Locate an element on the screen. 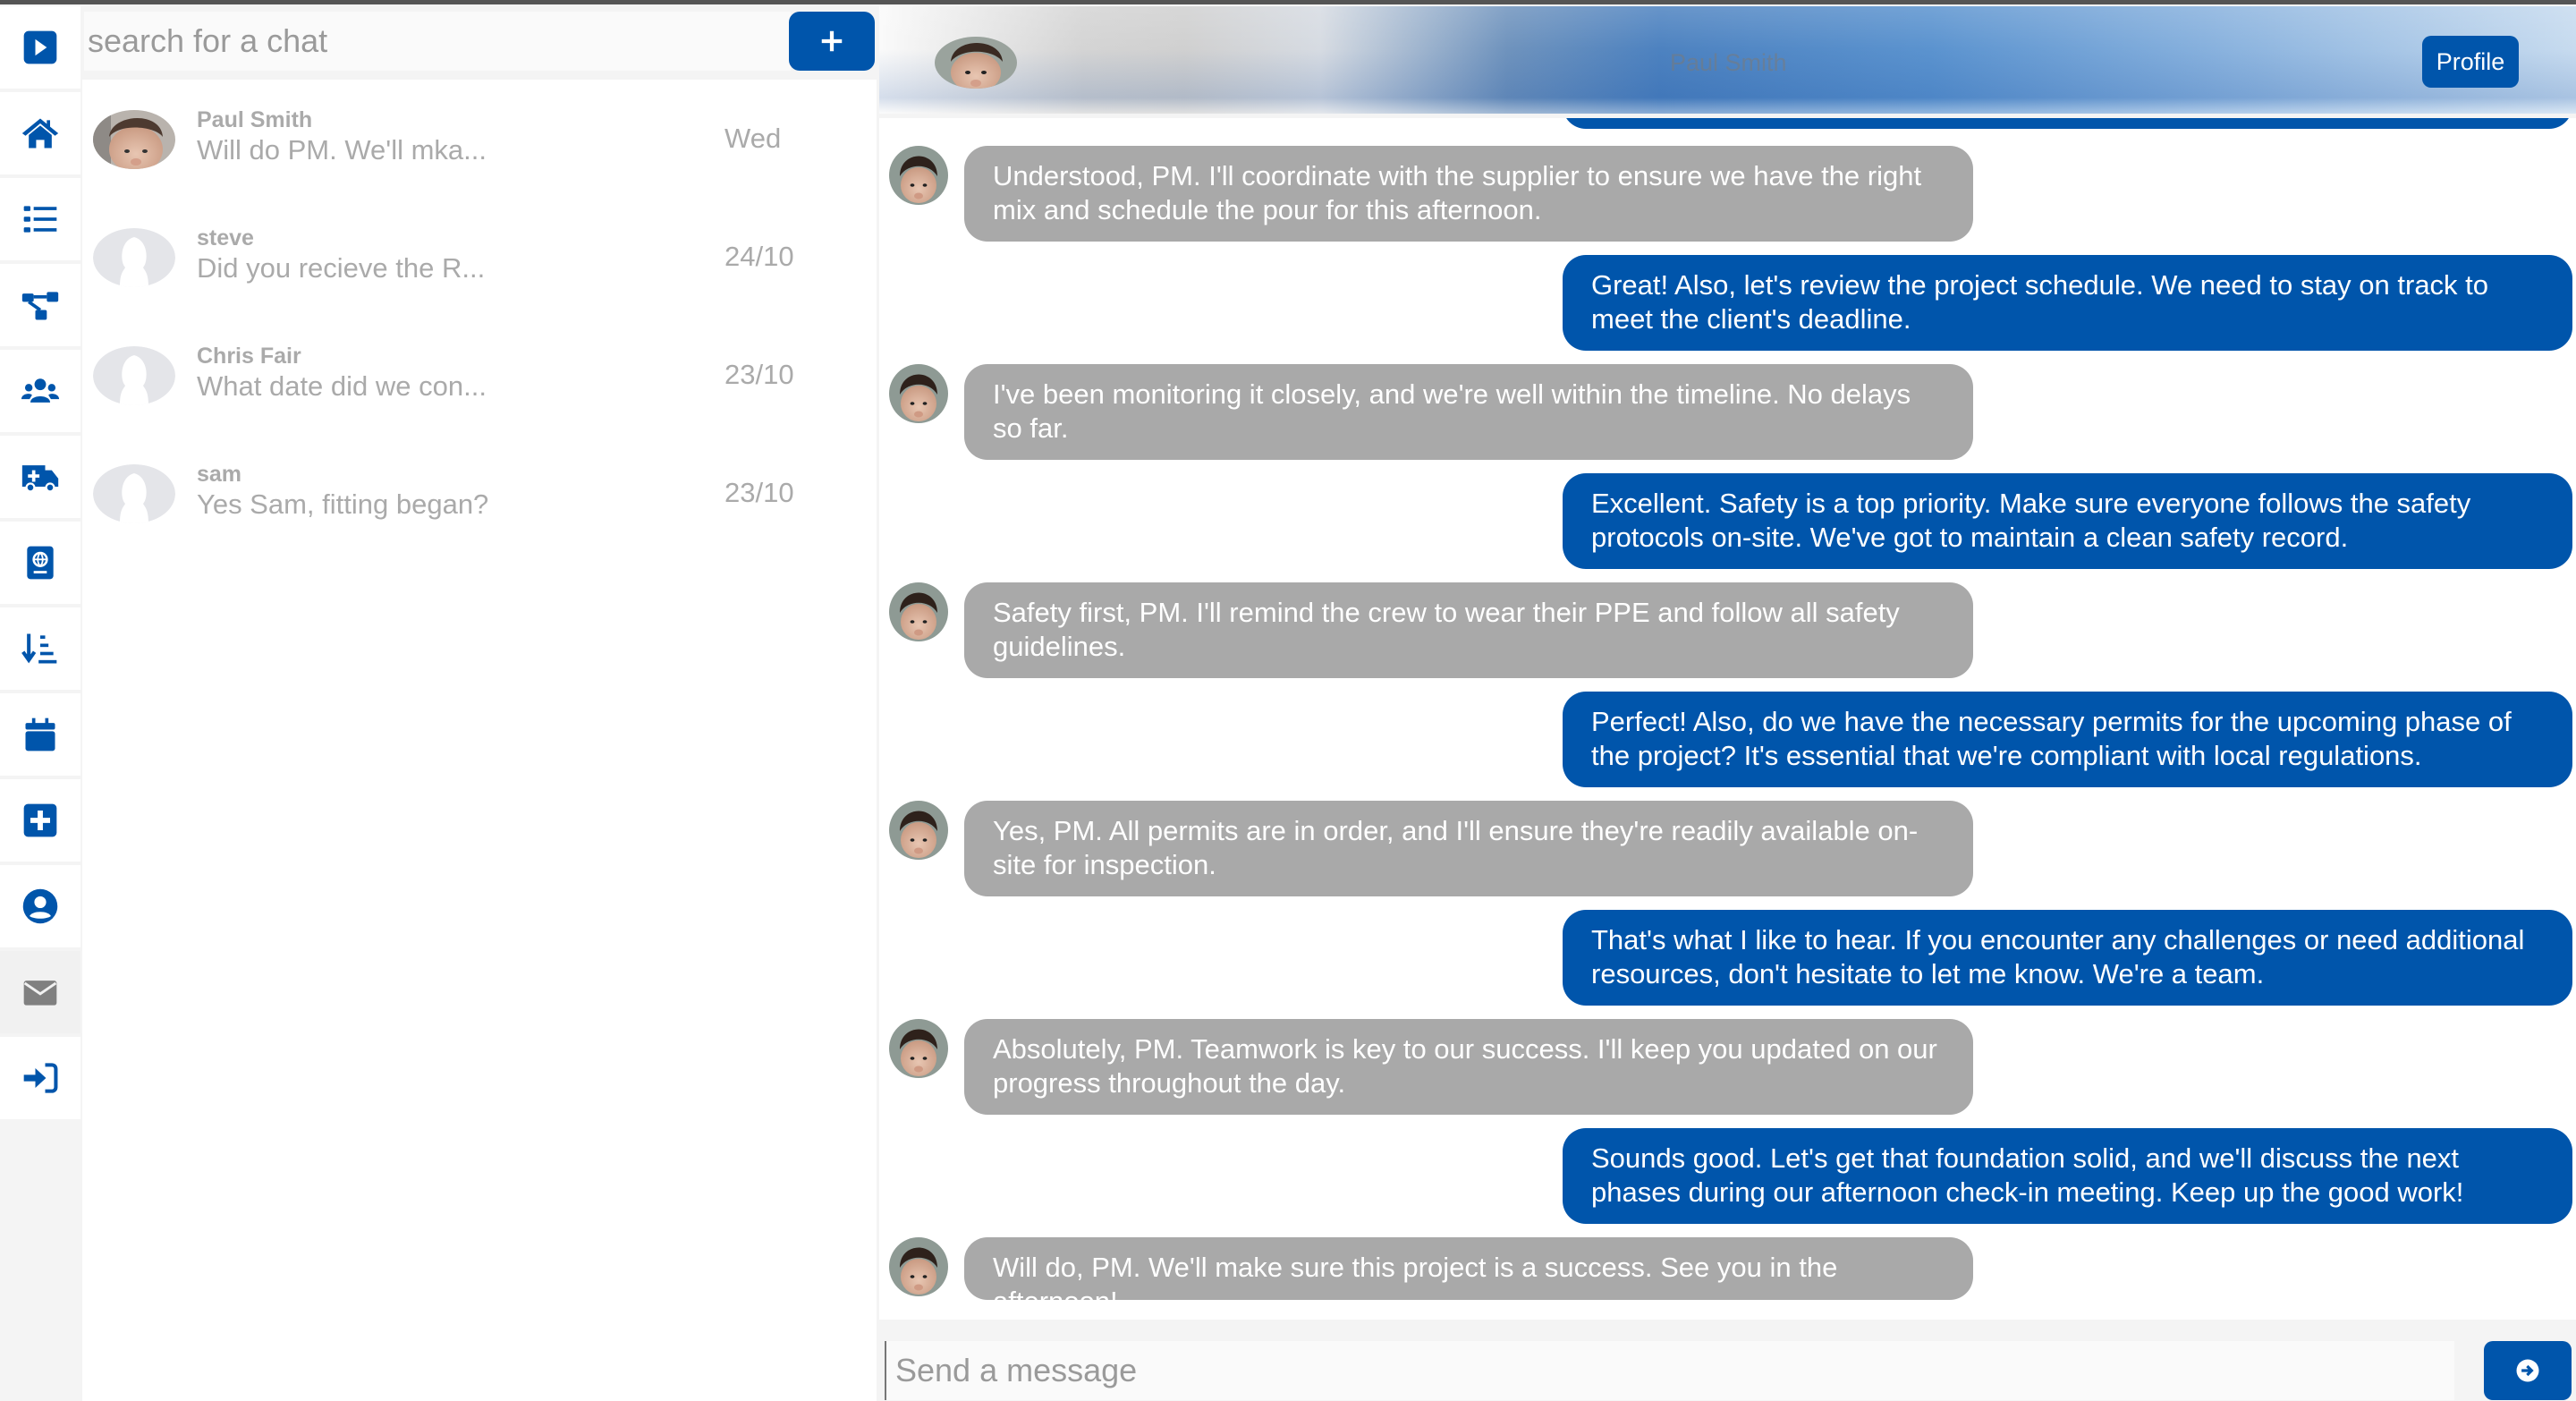  sidebar-item-team is located at coordinates (40, 391).